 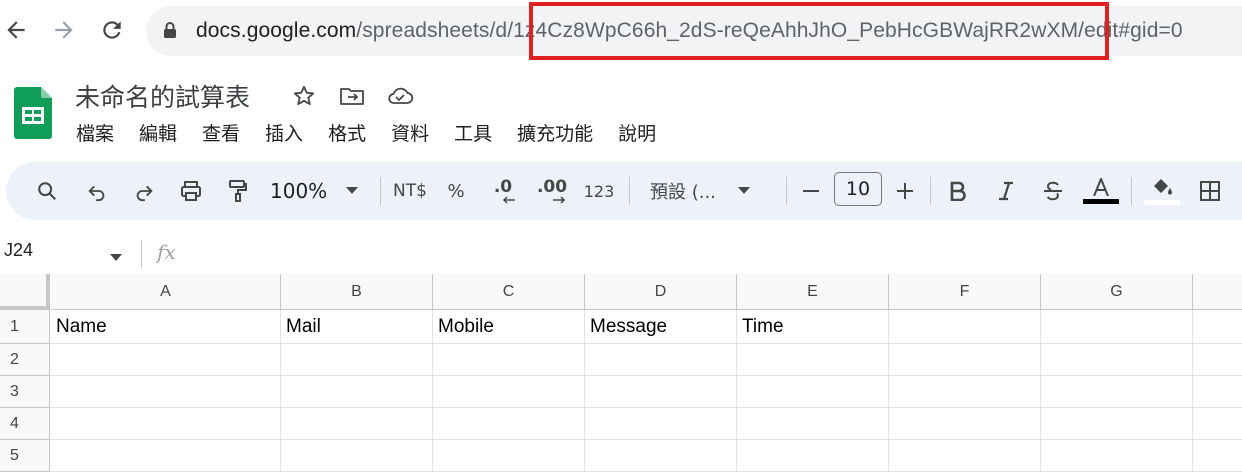 I want to click on document-title: 未命名的試算表, so click(x=162, y=96).